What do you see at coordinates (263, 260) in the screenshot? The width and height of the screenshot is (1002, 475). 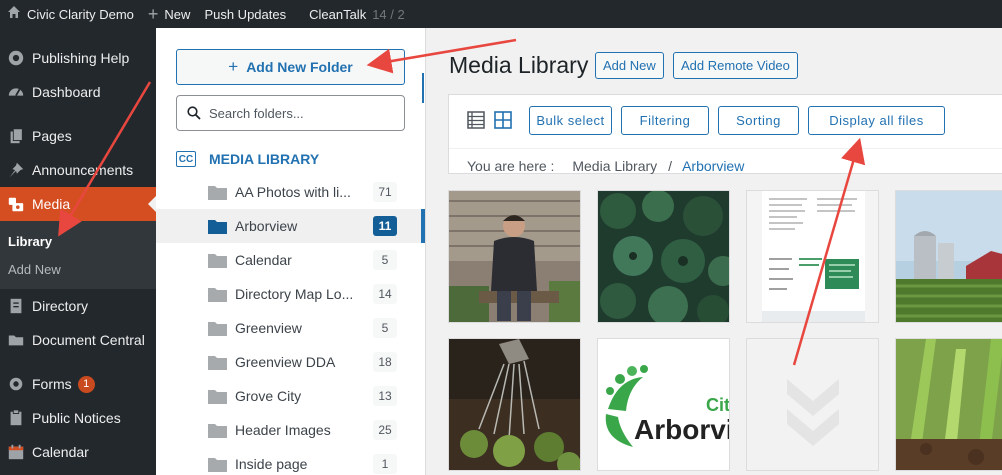 I see `folder-name: Calendar` at bounding box center [263, 260].